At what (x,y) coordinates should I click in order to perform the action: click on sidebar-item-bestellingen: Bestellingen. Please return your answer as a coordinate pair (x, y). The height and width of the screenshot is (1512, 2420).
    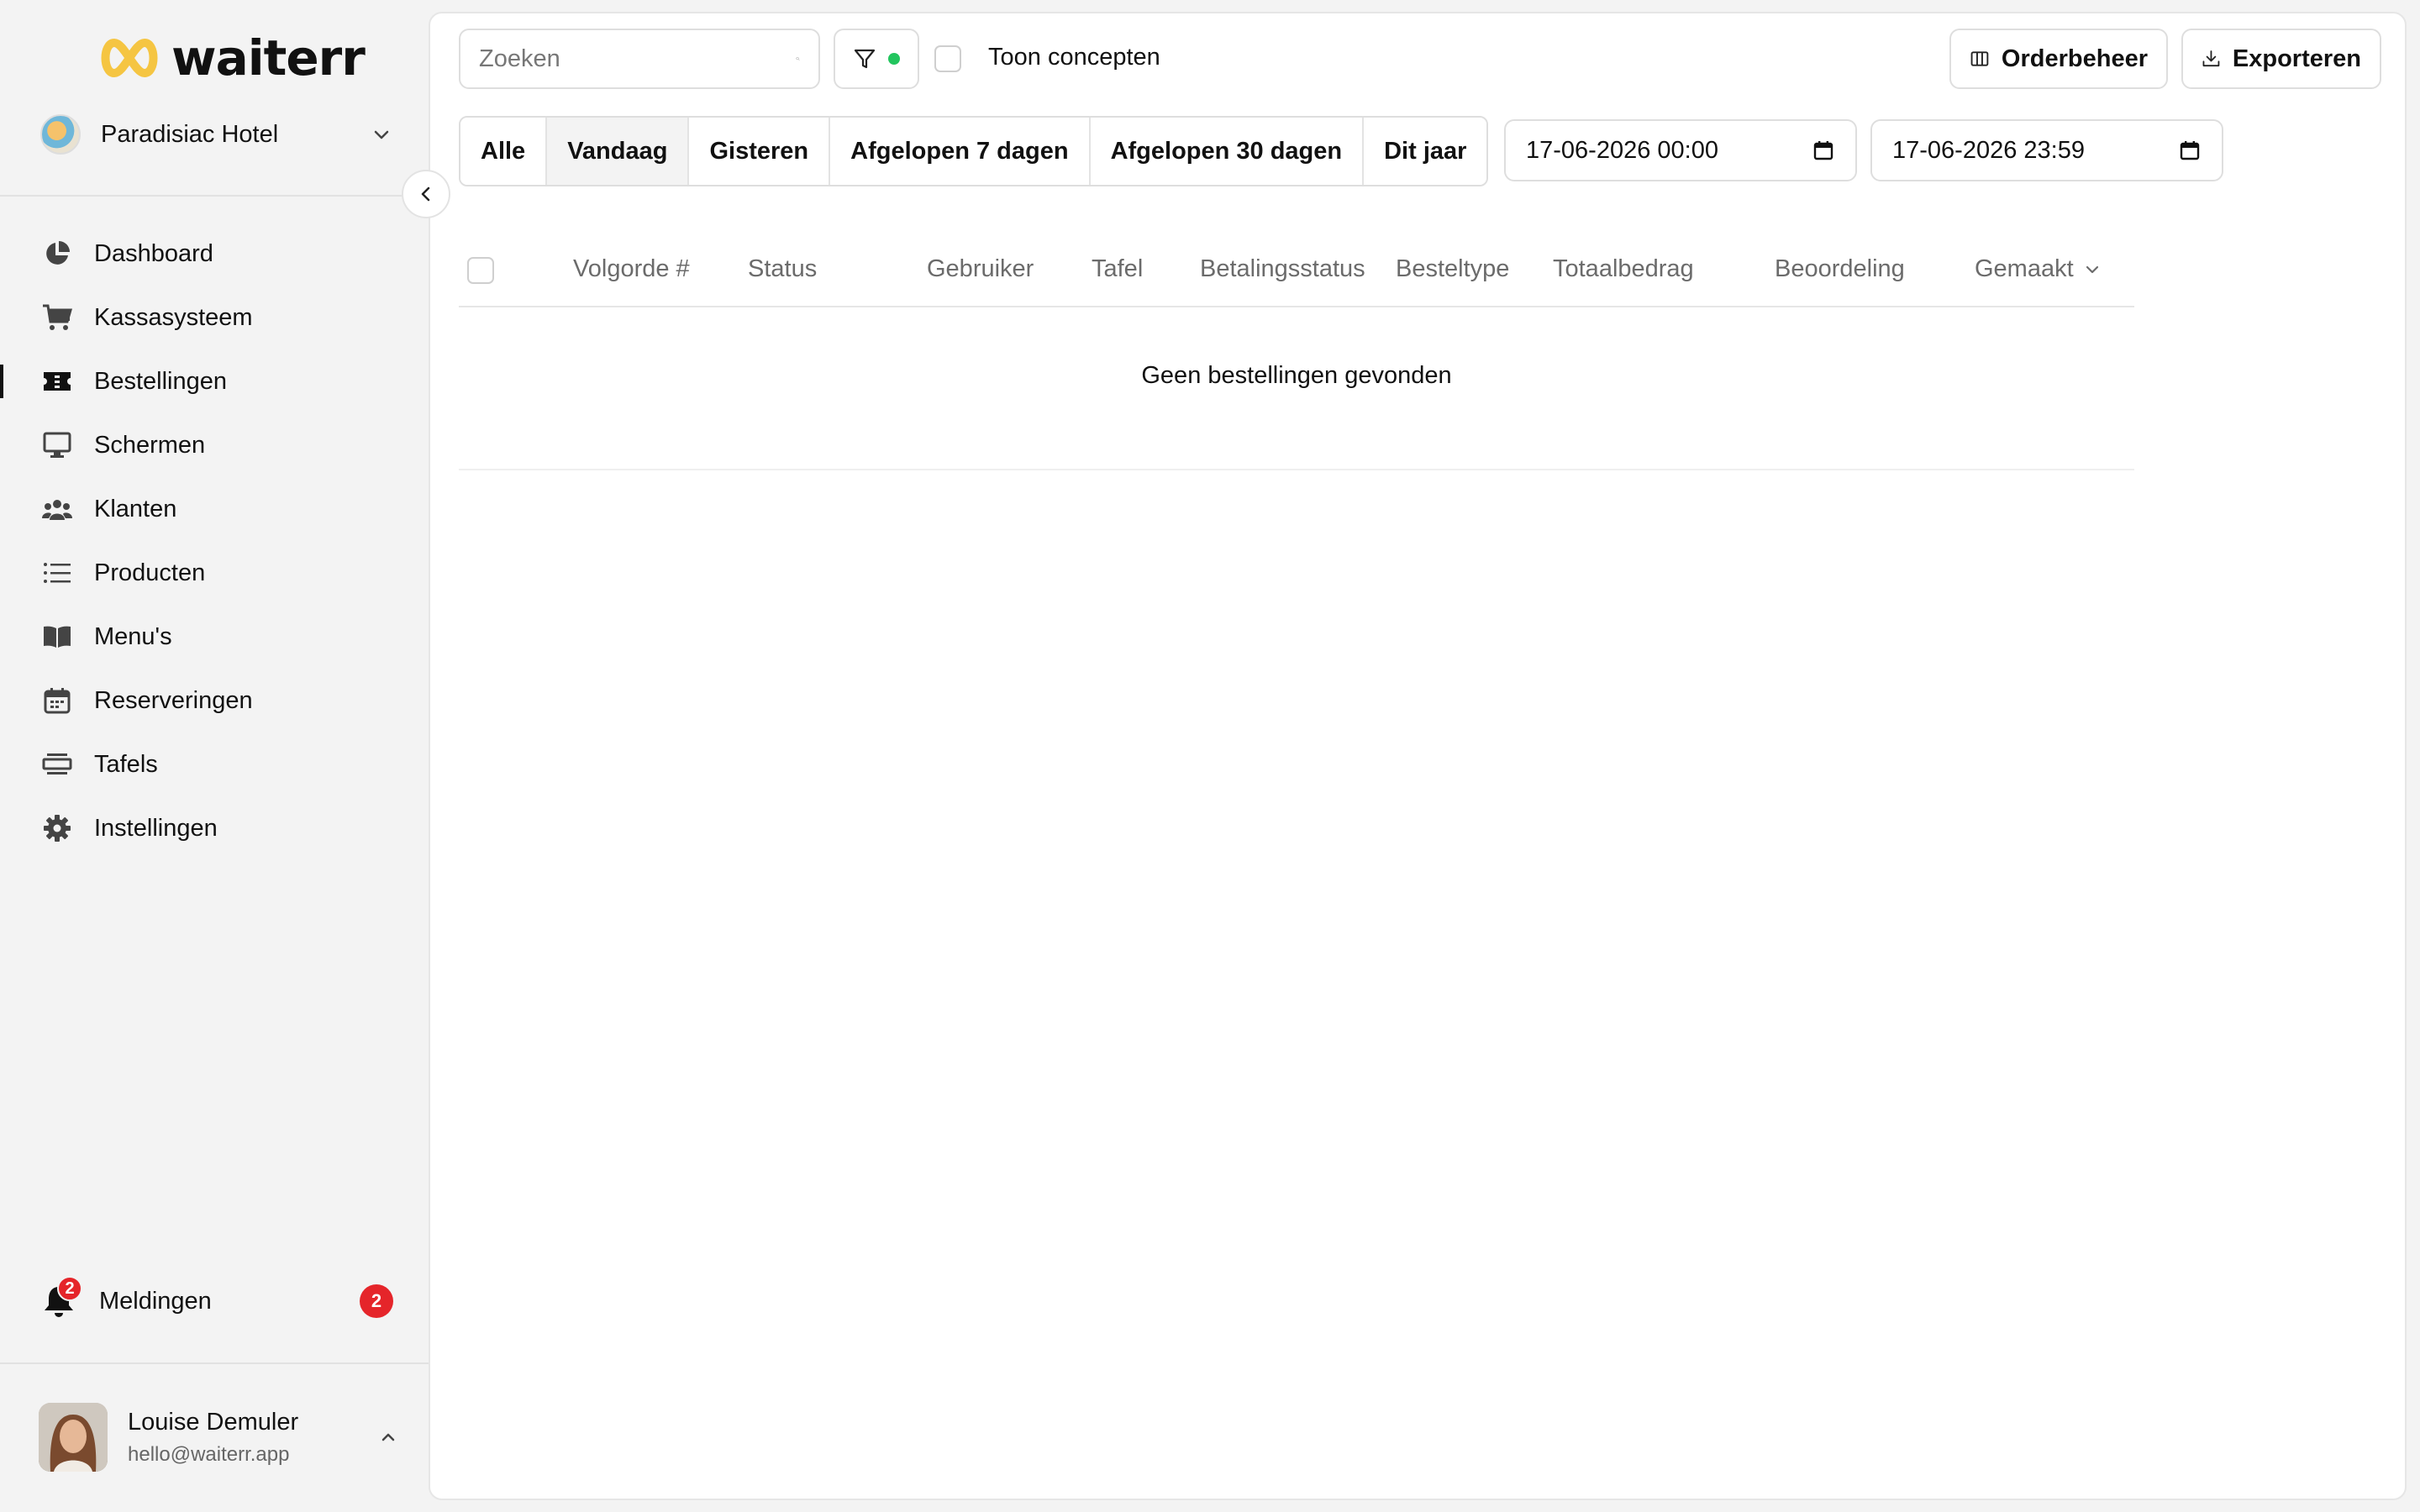
    Looking at the image, I should click on (214, 381).